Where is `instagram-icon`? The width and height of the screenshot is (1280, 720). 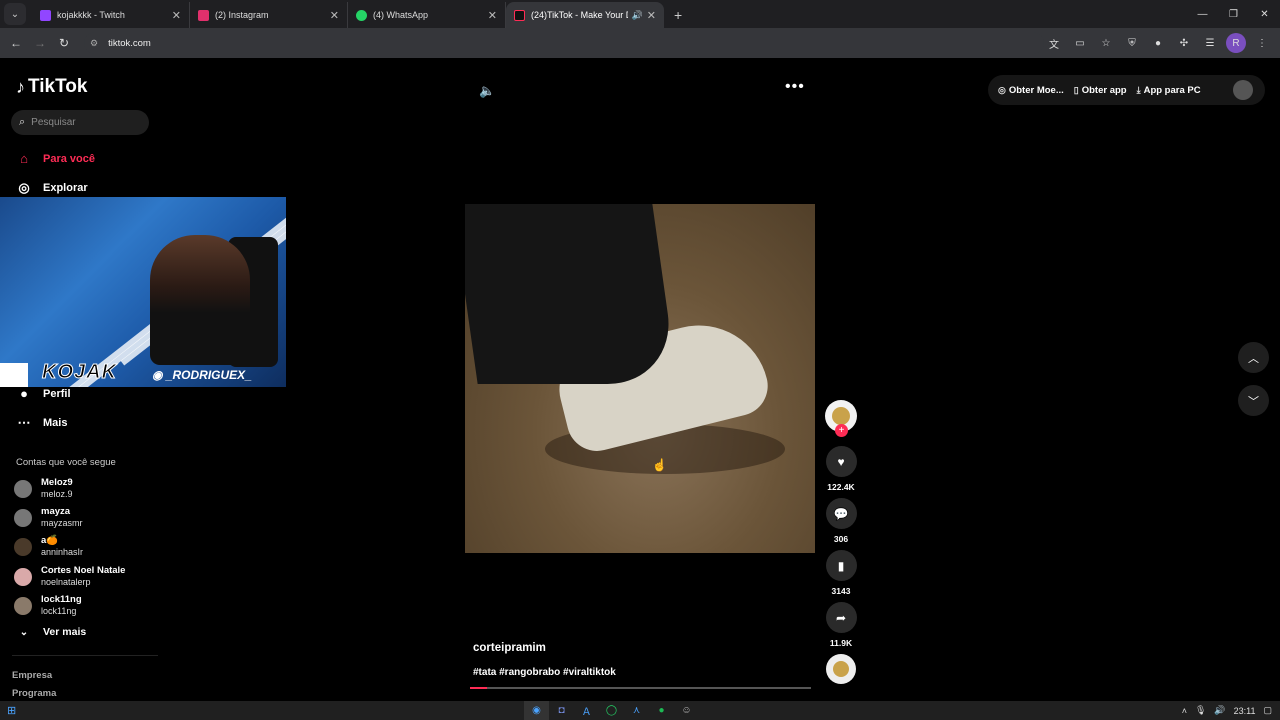 instagram-icon is located at coordinates (203, 15).